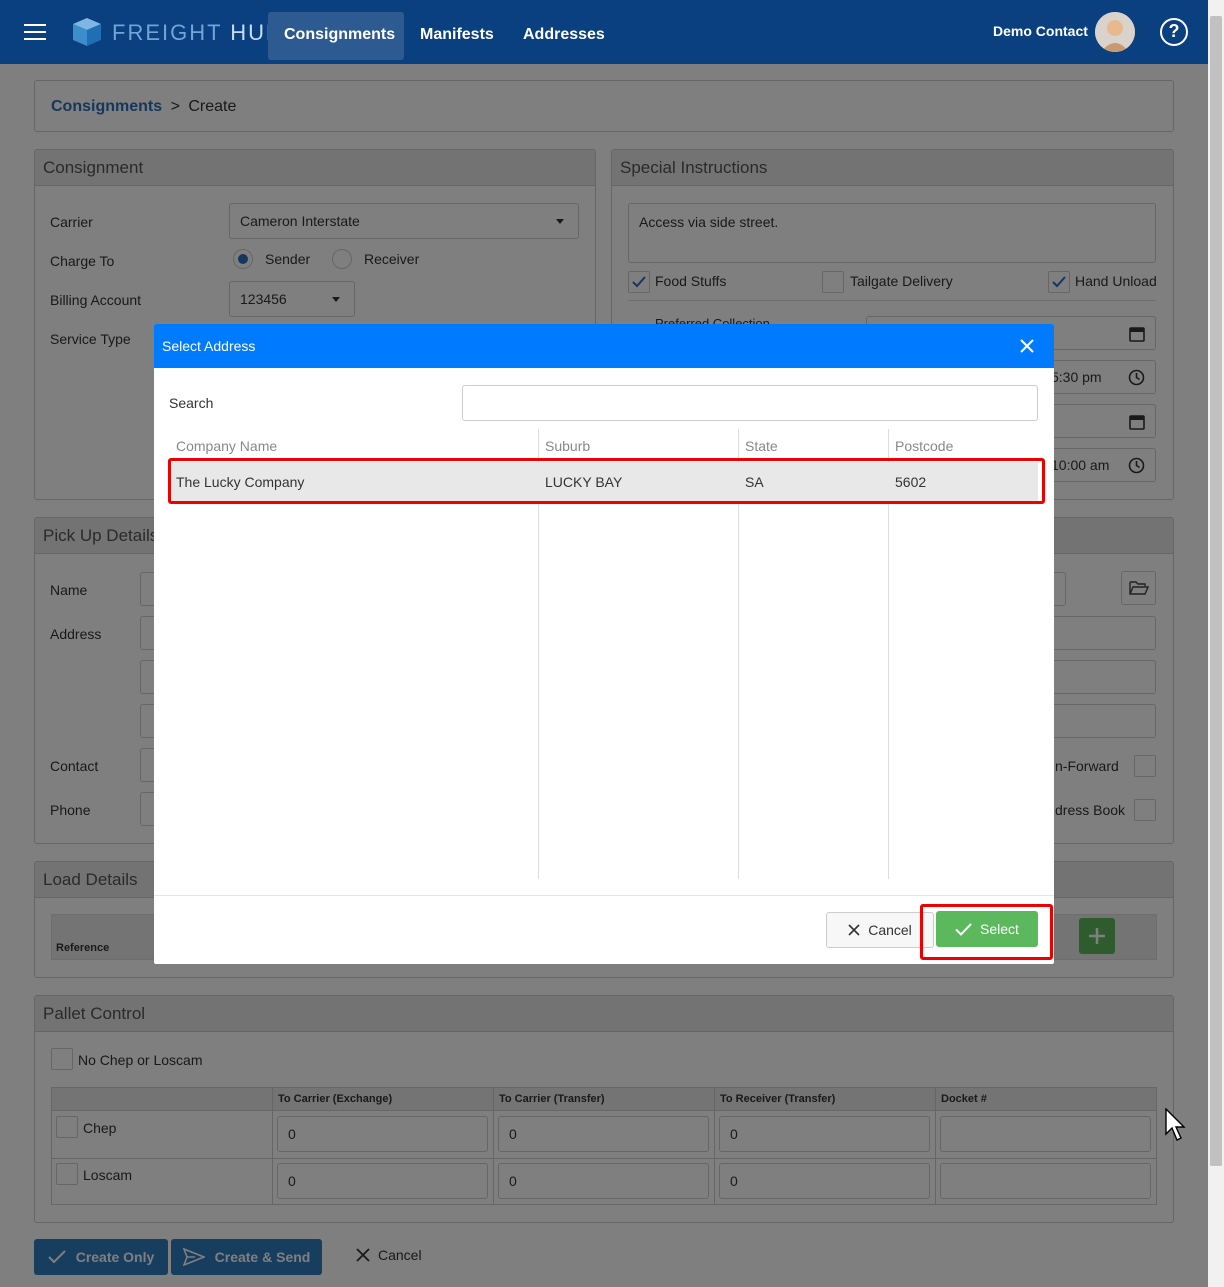 The image size is (1224, 1287). What do you see at coordinates (226, 446) in the screenshot?
I see `column-header-company: Company Name` at bounding box center [226, 446].